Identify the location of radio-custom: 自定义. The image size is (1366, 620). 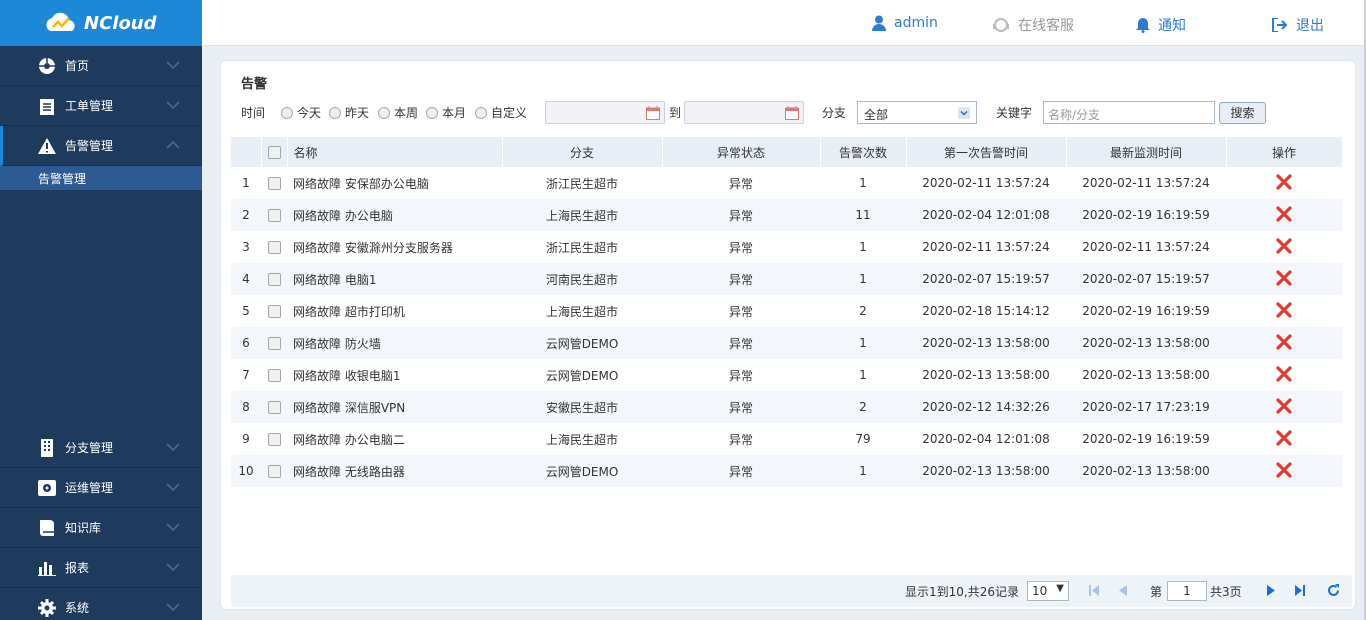
(501, 112).